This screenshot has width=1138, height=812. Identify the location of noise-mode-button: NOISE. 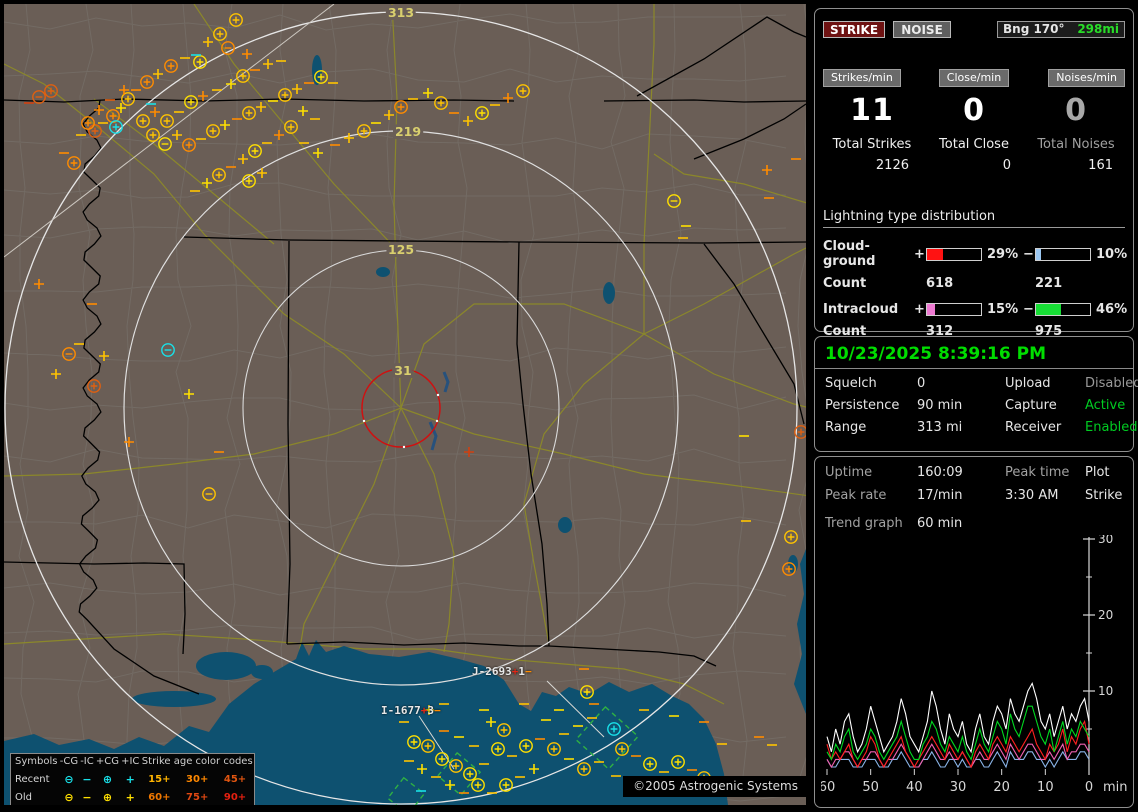
(922, 29).